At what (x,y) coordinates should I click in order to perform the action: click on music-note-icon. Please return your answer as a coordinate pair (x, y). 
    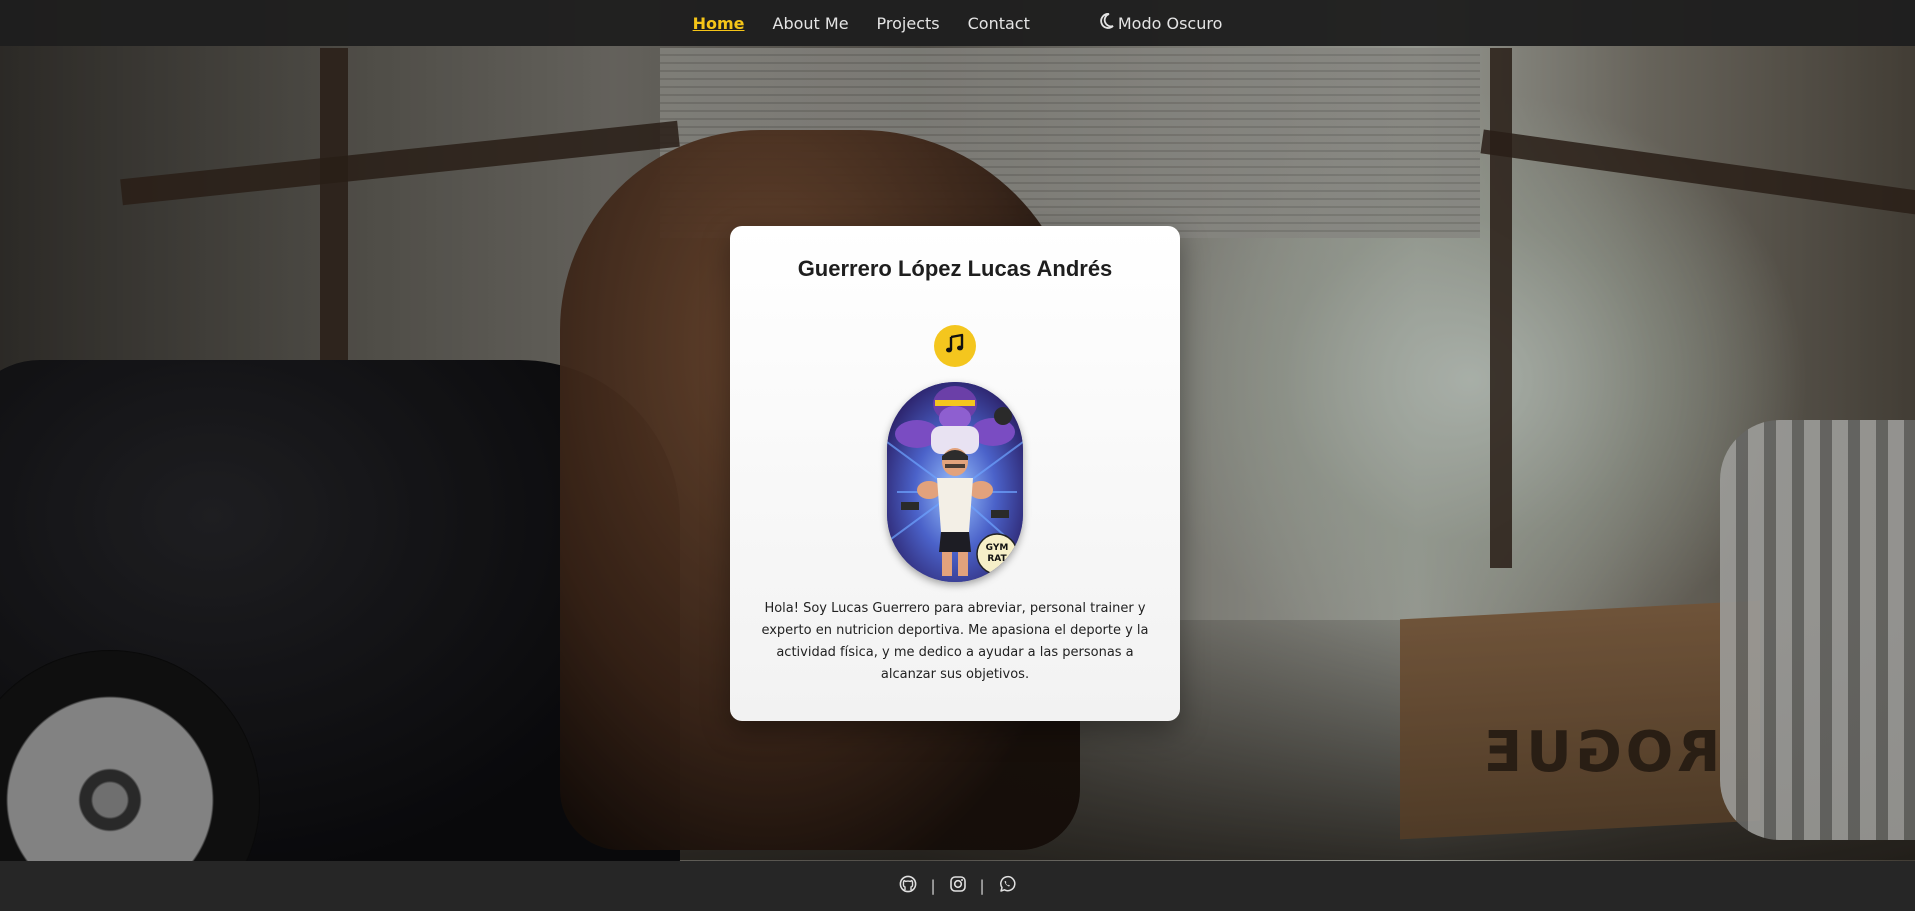
    Looking at the image, I should click on (955, 346).